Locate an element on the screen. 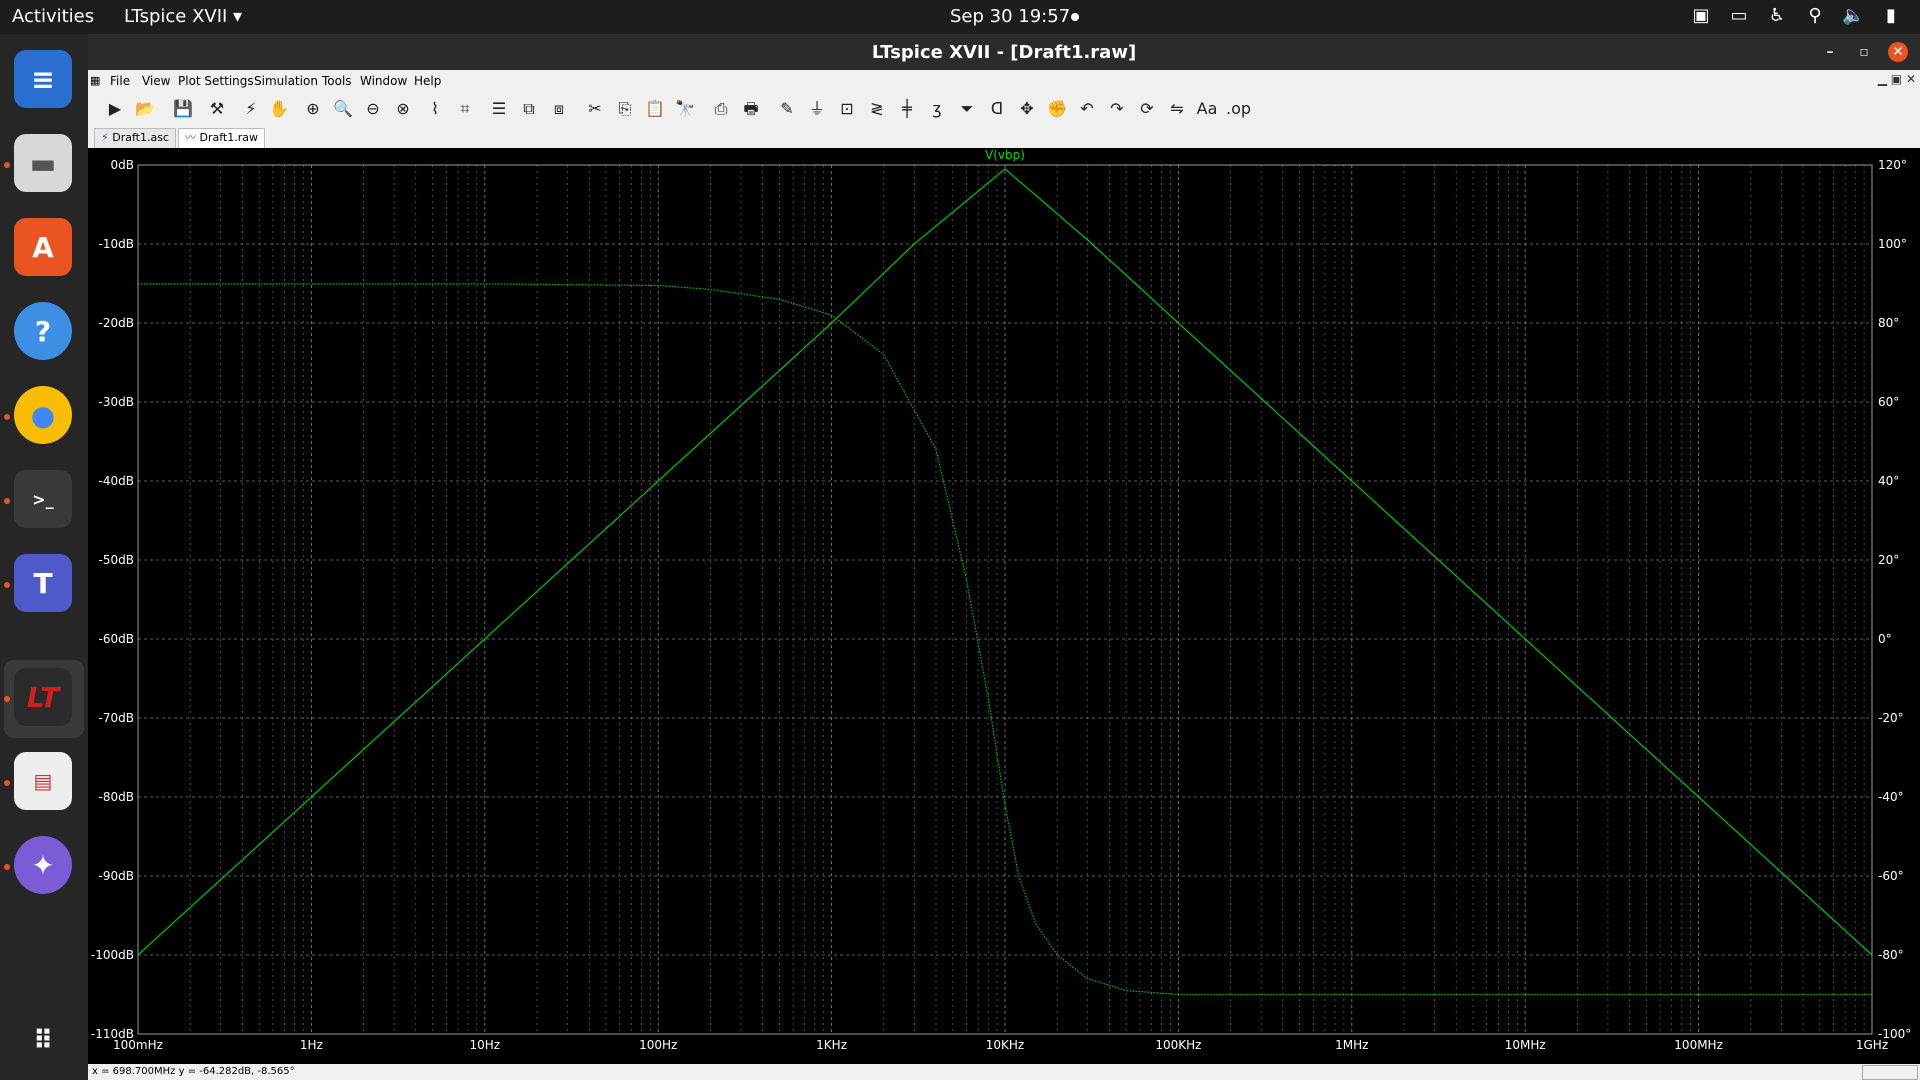 Image resolution: width=1920 pixels, height=1080 pixels. y-right-tick-label: 40° is located at coordinates (1888, 481).